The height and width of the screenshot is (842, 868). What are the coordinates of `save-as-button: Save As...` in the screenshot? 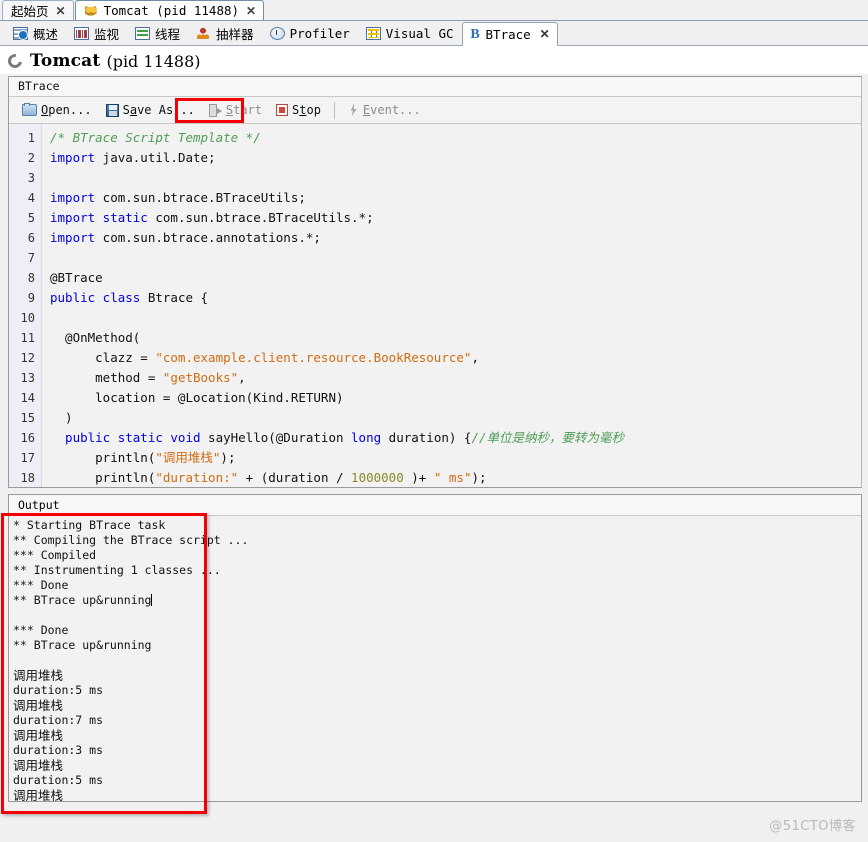 It's located at (150, 110).